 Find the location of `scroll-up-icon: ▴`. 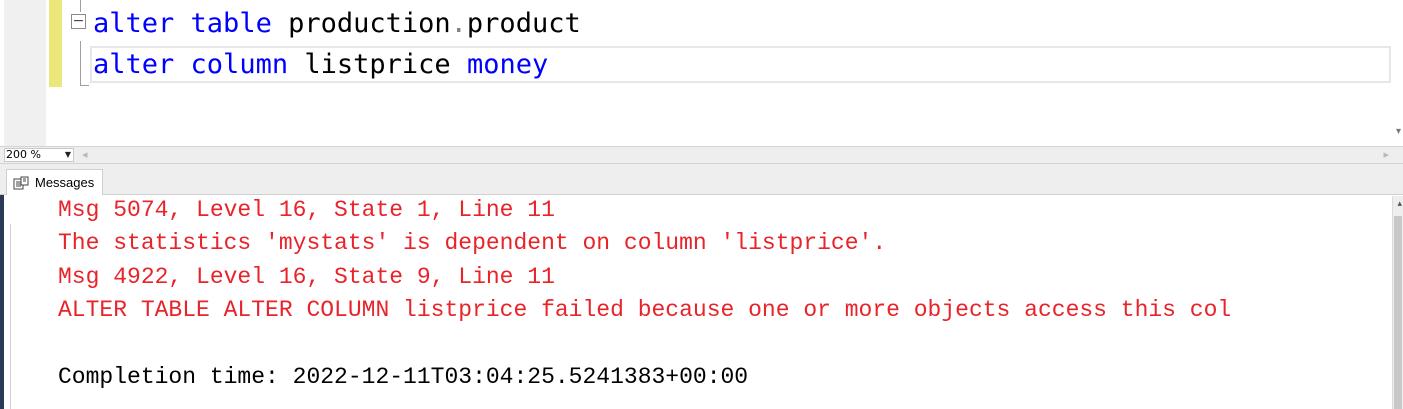

scroll-up-icon: ▴ is located at coordinates (1399, 204).